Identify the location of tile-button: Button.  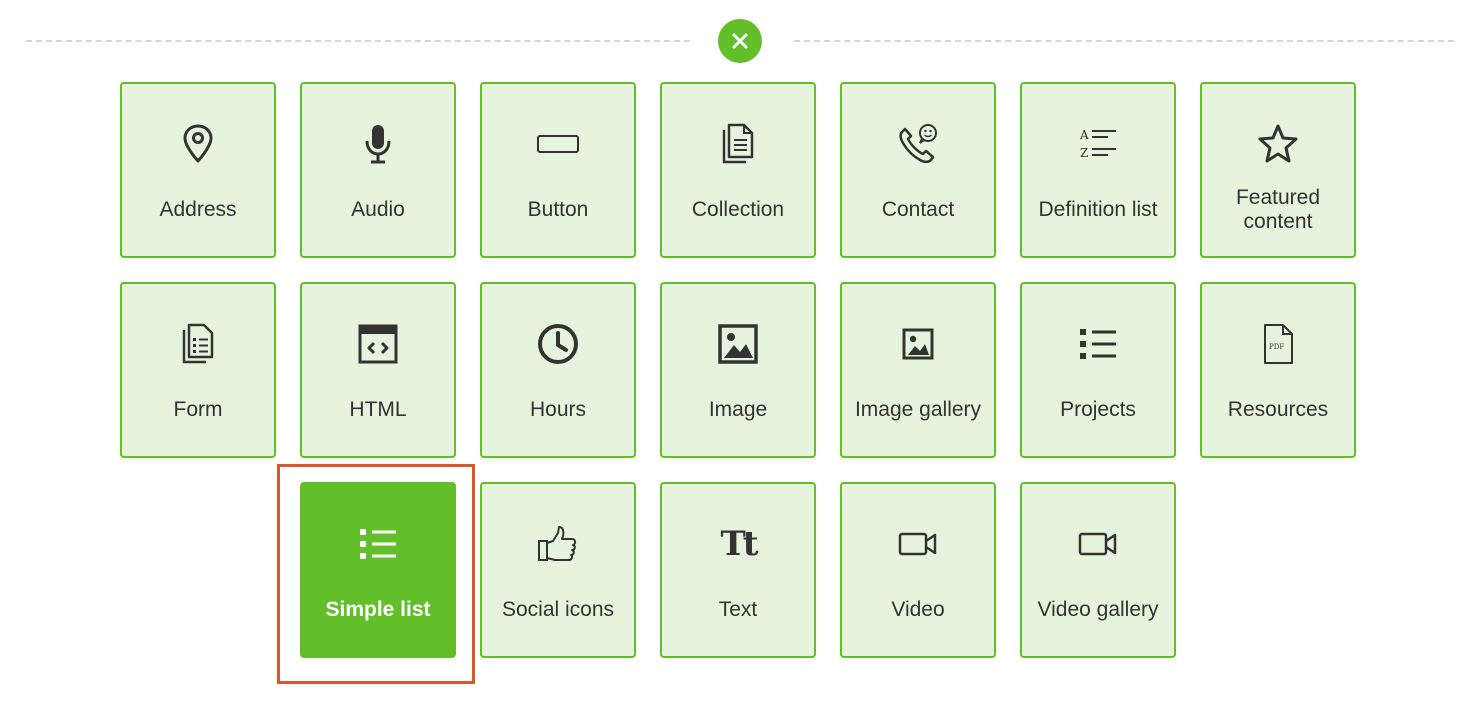
(558, 170).